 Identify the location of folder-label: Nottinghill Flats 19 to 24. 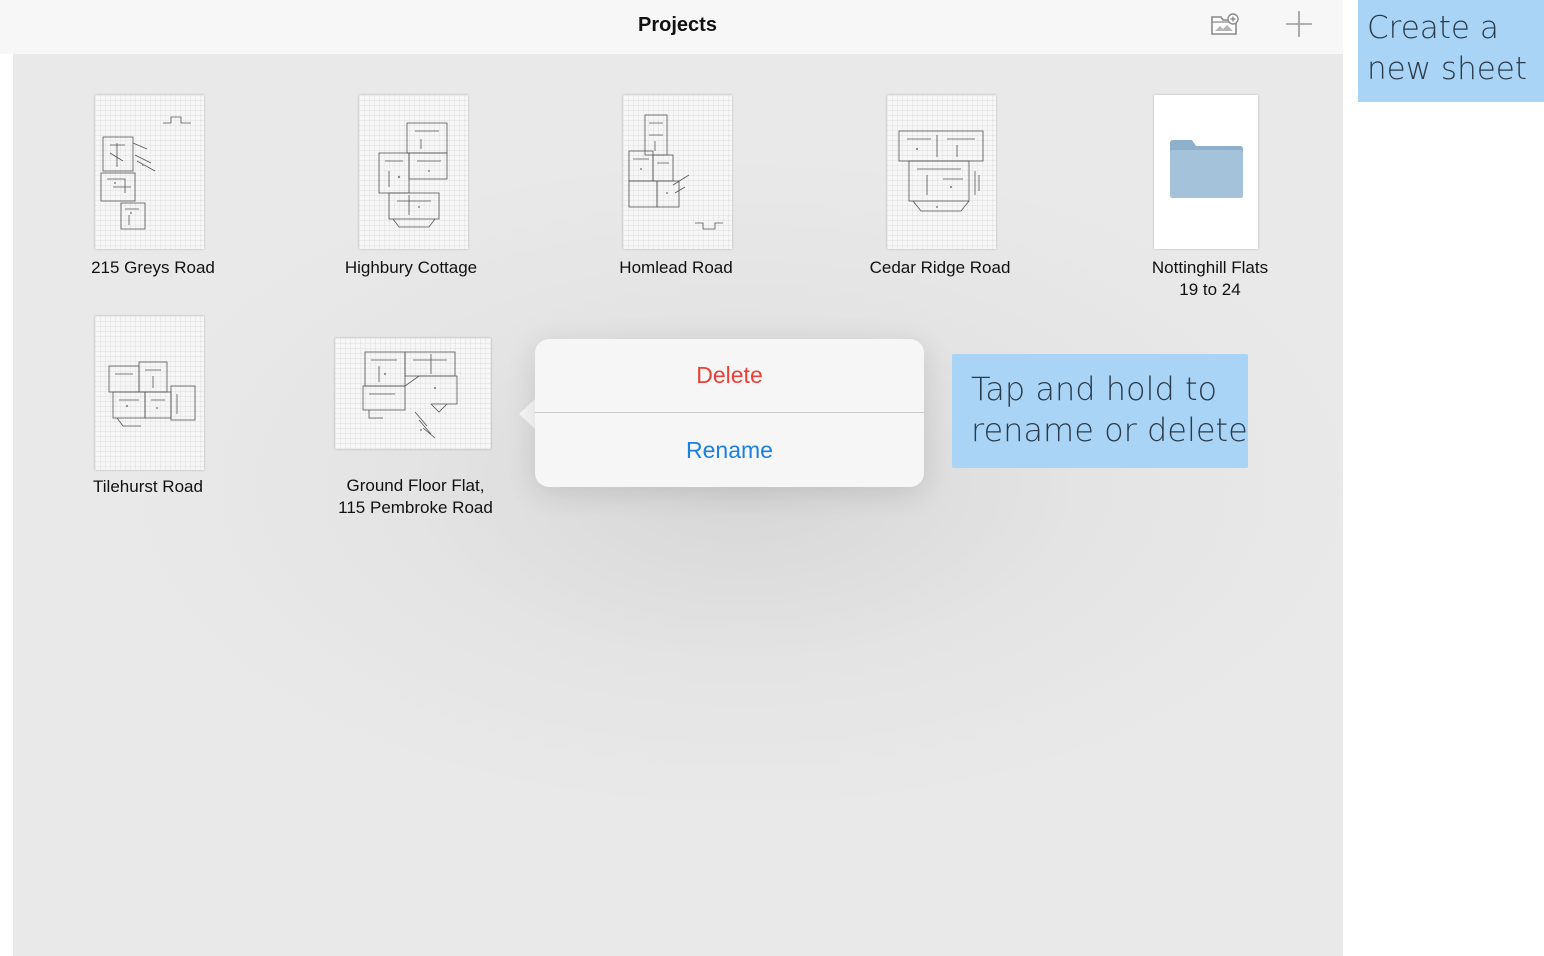
(1210, 278).